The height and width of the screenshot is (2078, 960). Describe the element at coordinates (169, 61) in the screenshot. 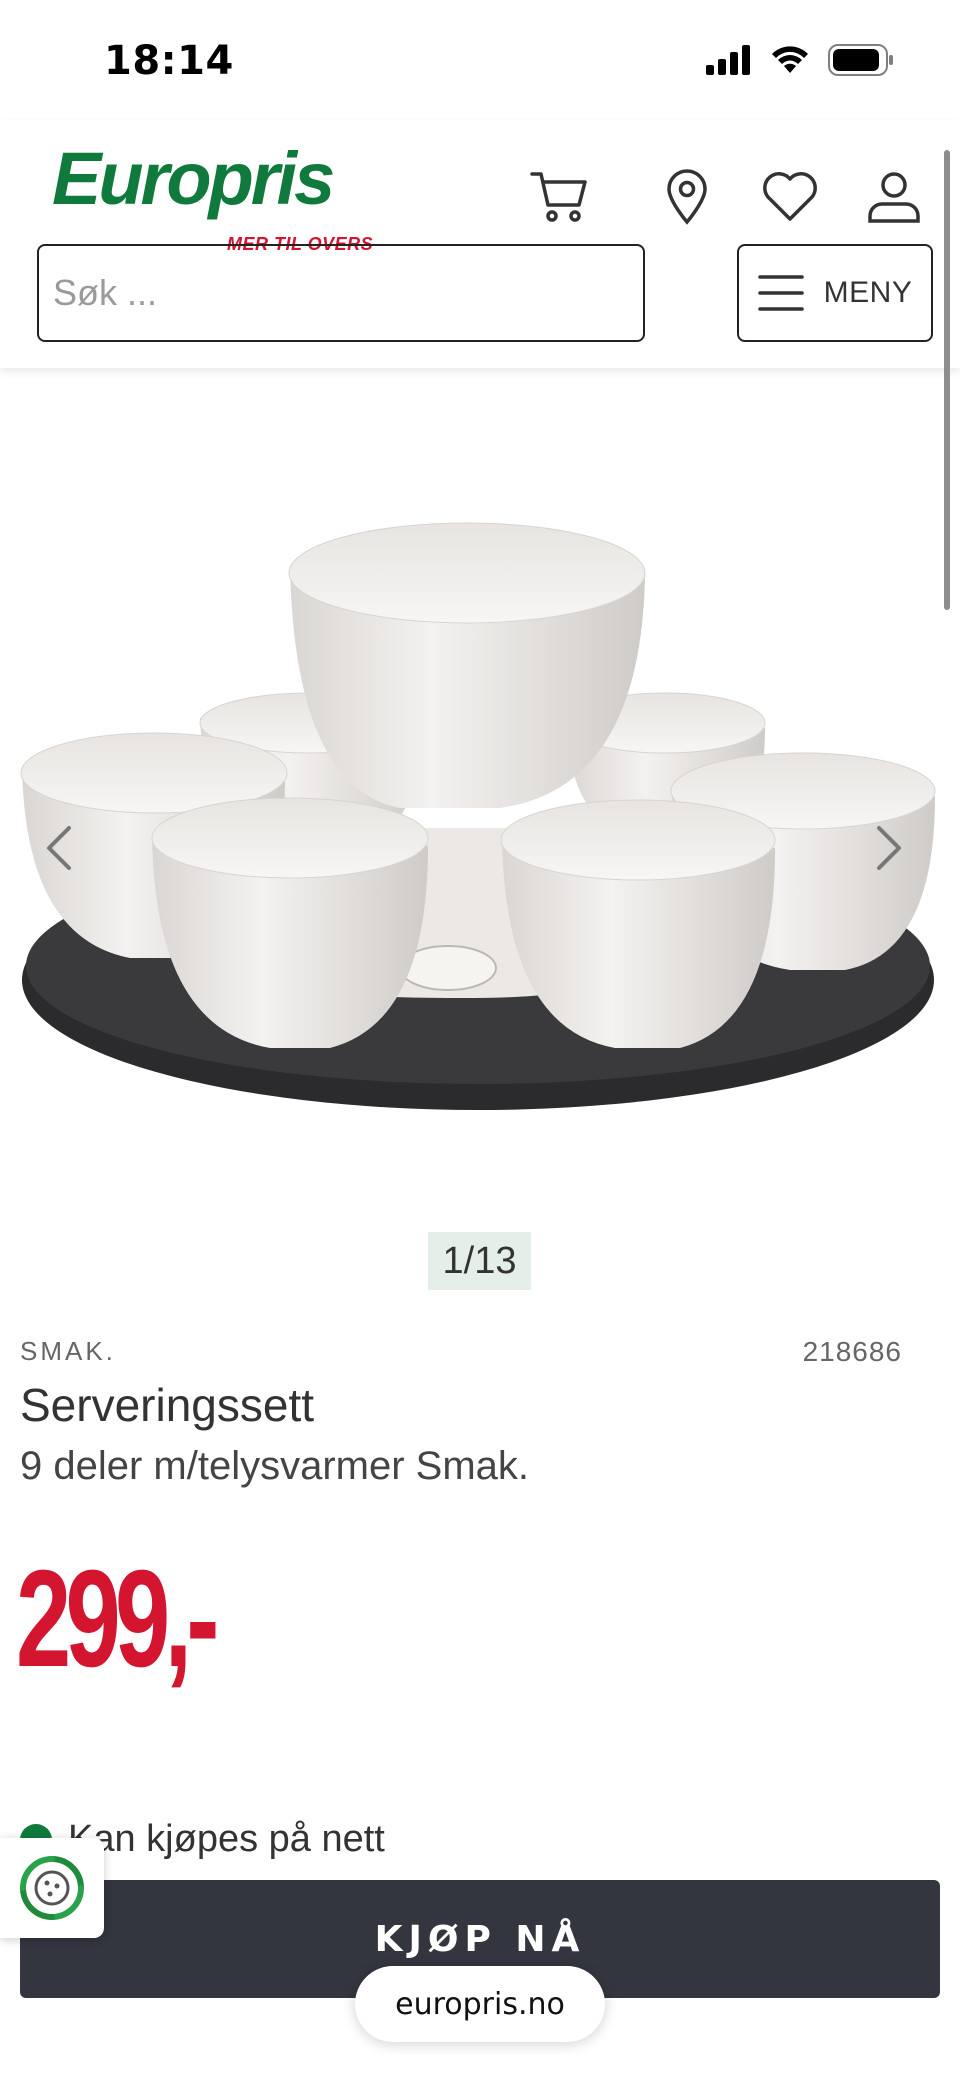

I see `status-time: 18:14` at that location.